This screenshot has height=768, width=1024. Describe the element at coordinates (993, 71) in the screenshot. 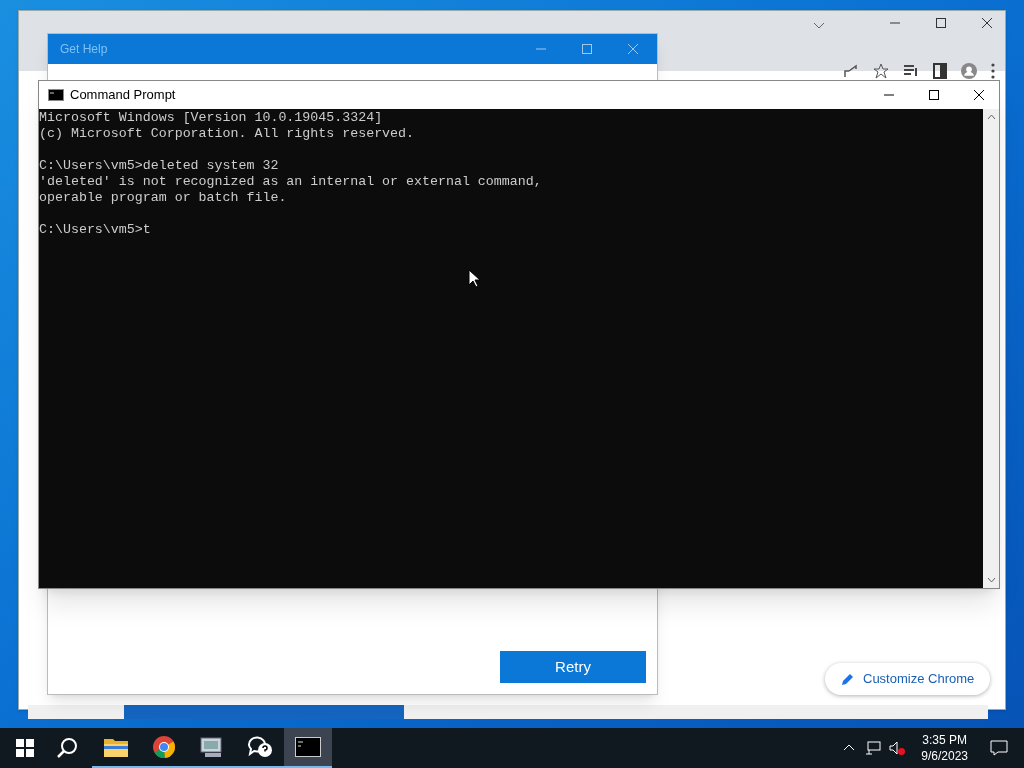

I see `more-icon` at that location.